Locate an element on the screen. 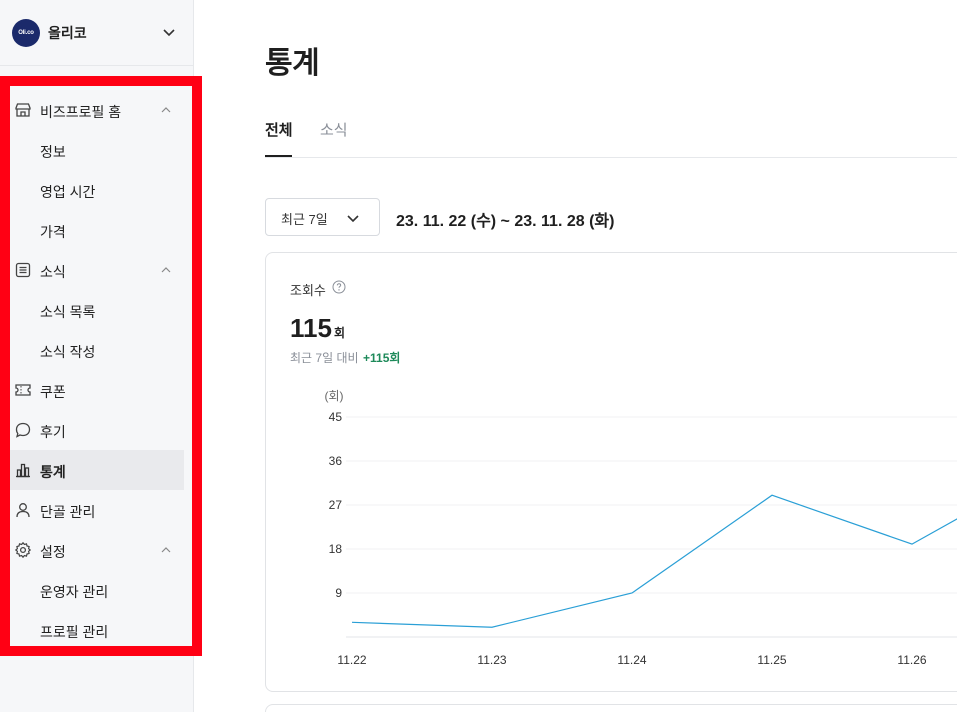 This screenshot has height=712, width=957. ticket-icon is located at coordinates (23, 390).